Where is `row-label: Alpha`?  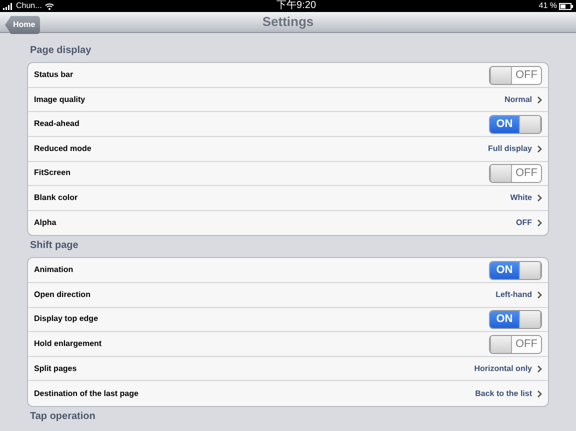 row-label: Alpha is located at coordinates (45, 223).